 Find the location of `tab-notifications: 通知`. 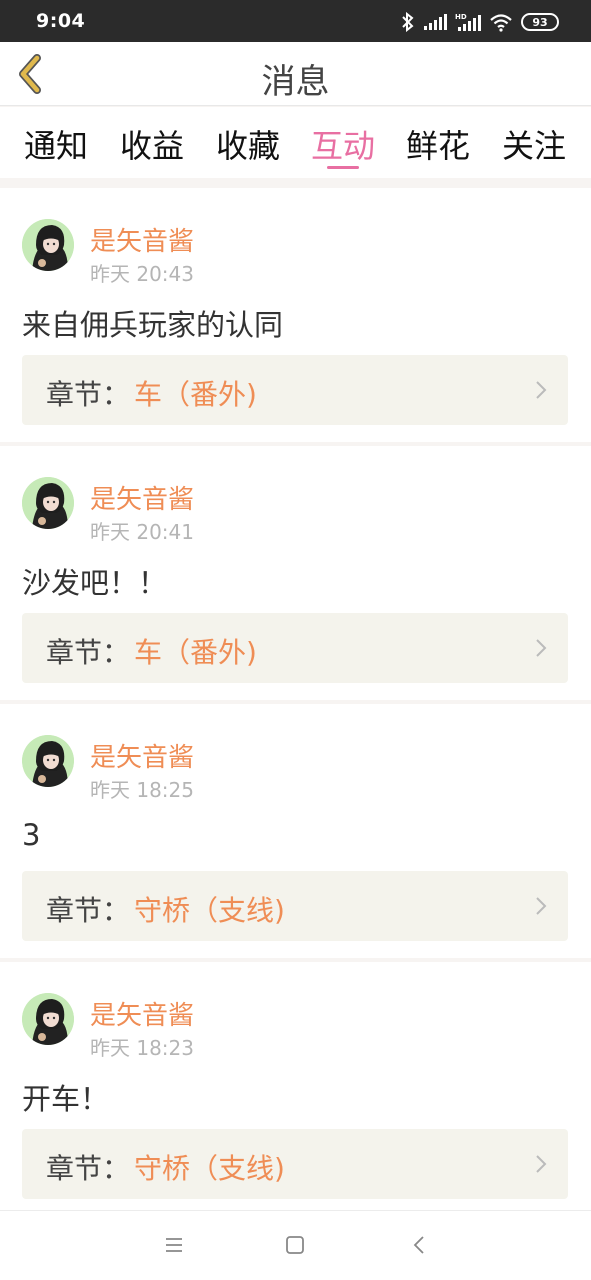

tab-notifications: 通知 is located at coordinates (56, 144).